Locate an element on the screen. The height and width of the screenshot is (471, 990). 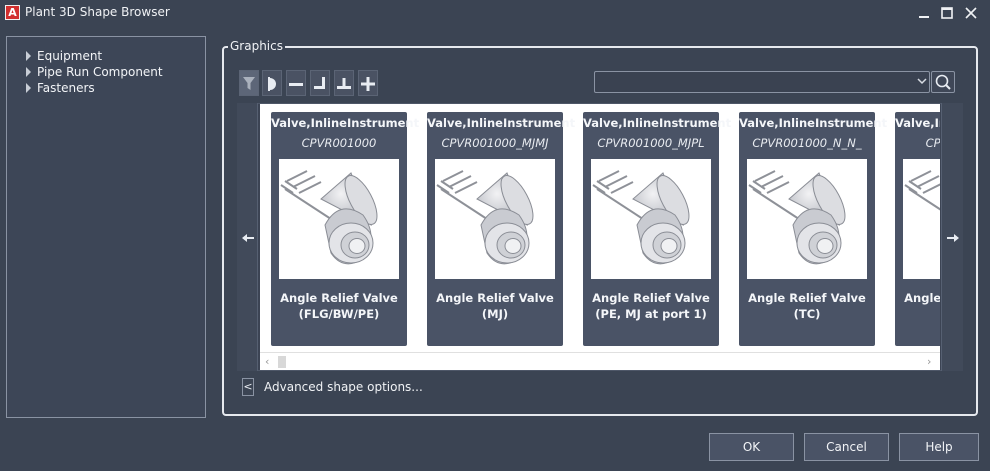
card-shape-name: Angle Relief Valve (PE, MJ at port 1) is located at coordinates (651, 306).